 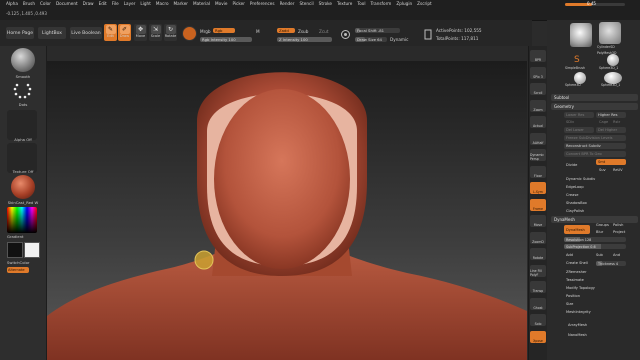 What do you see at coordinates (610, 33) in the screenshot?
I see `tool-cylinder-thumbnail` at bounding box center [610, 33].